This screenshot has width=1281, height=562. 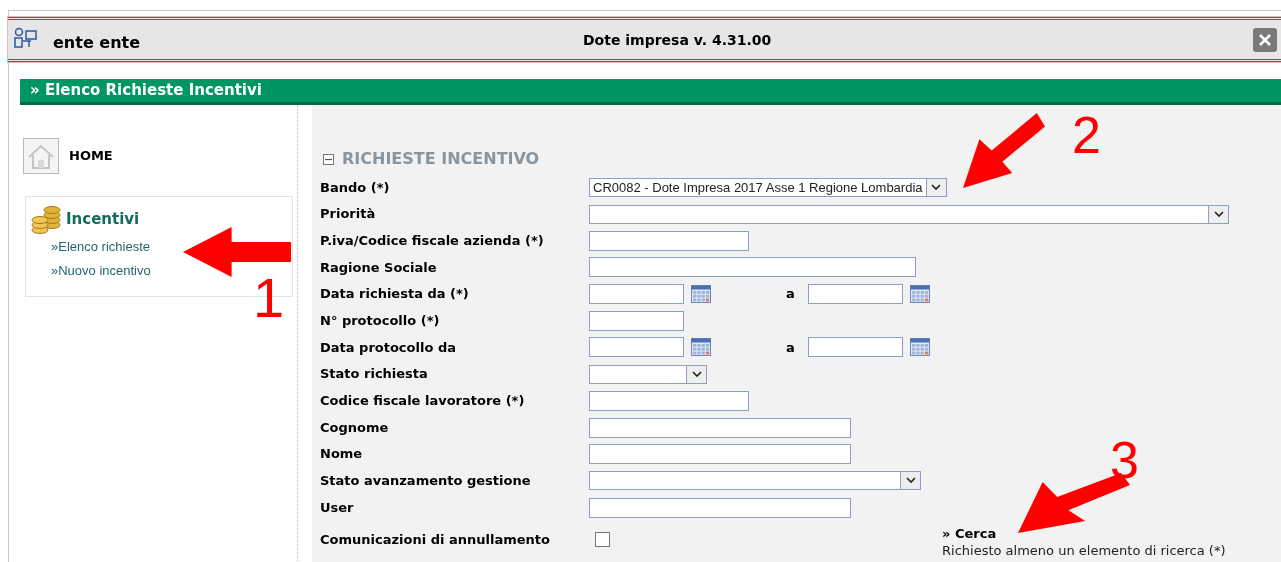 I want to click on collapse-toggle, so click(x=328, y=159).